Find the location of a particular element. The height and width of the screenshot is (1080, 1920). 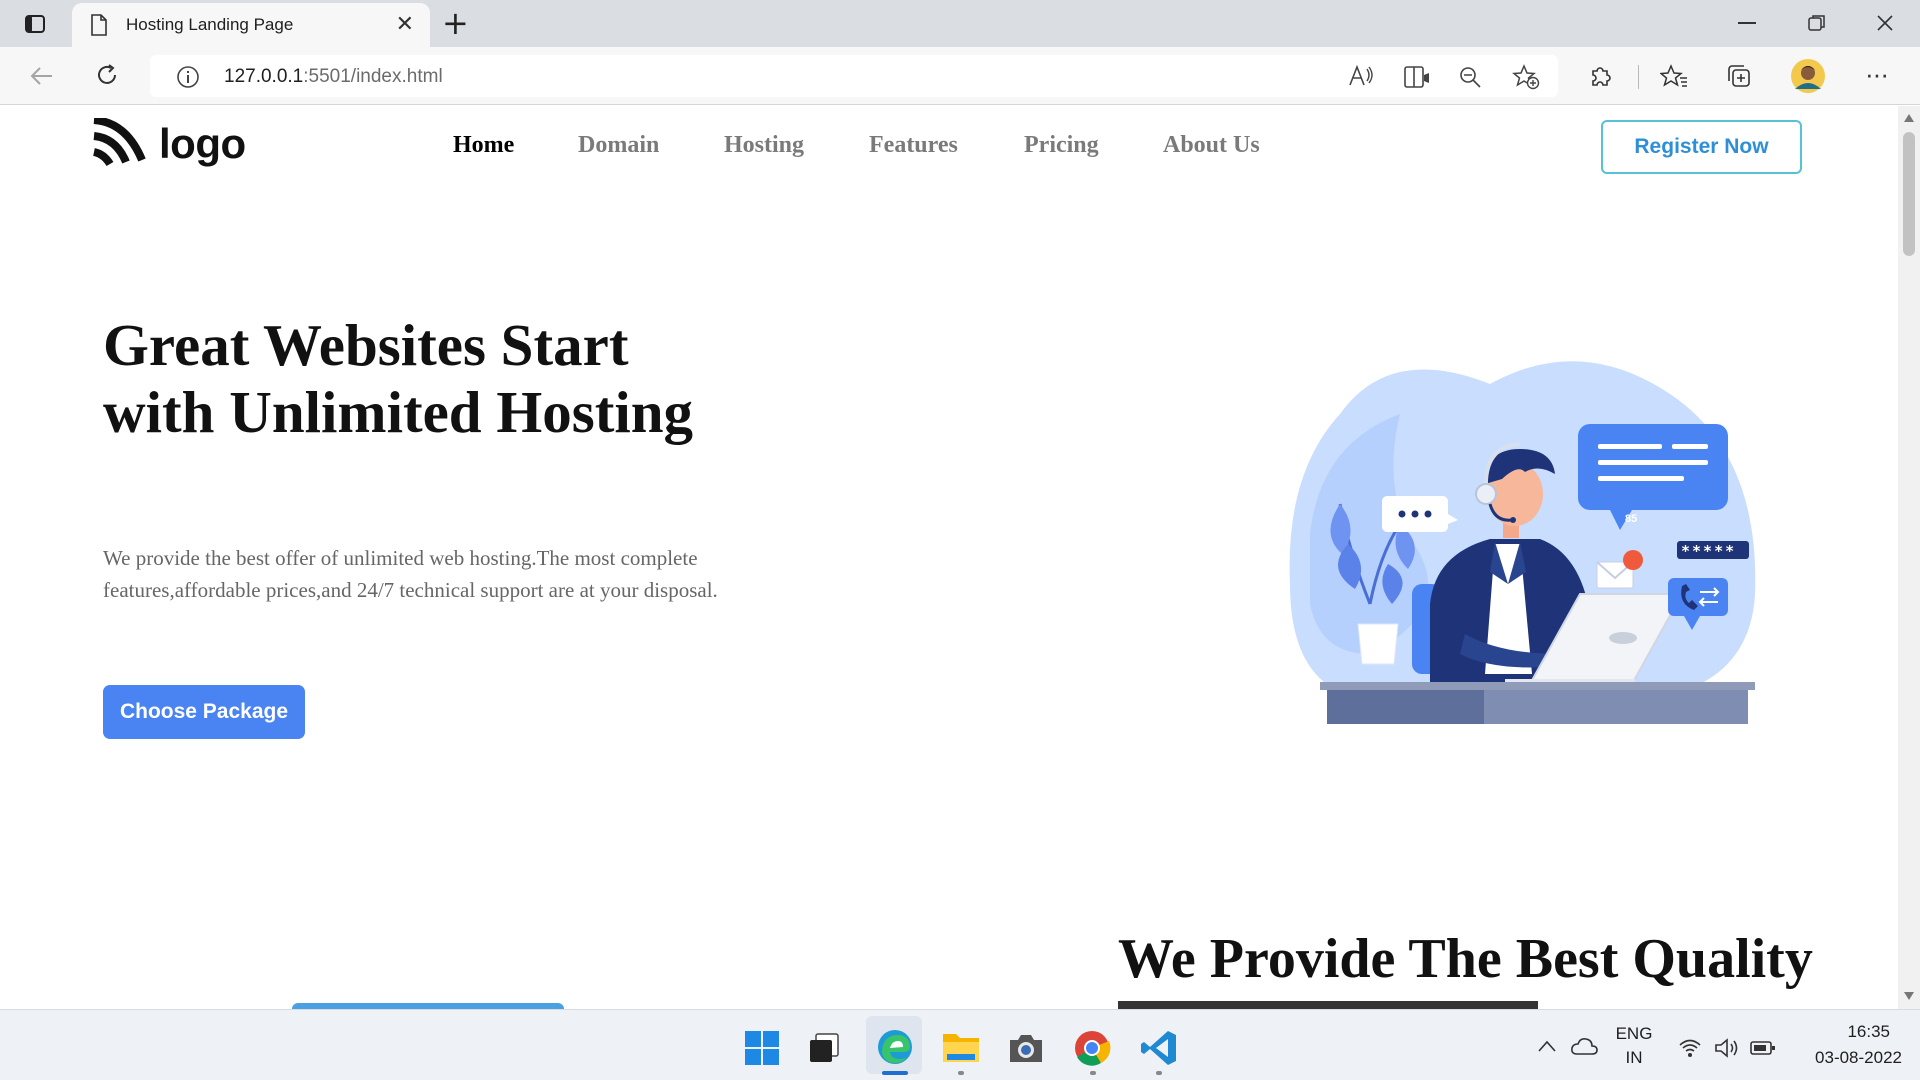

page-scrollbar is located at coordinates (1909, 557).